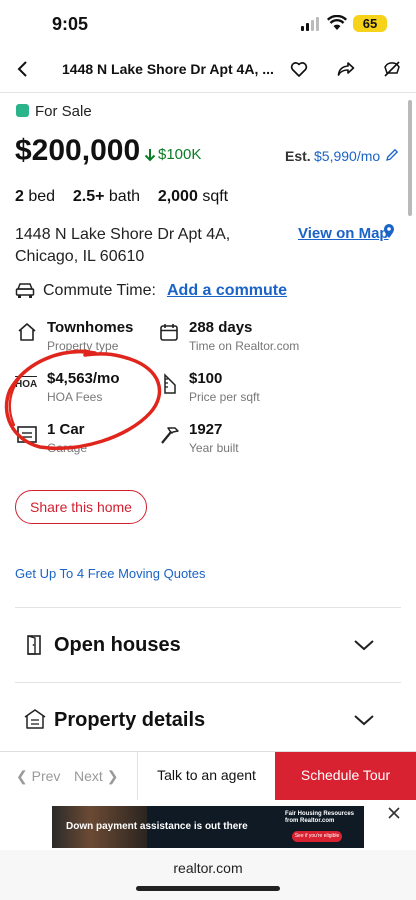 Image resolution: width=416 pixels, height=900 pixels. What do you see at coordinates (224, 397) in the screenshot?
I see `feature-label: Price per sqft` at bounding box center [224, 397].